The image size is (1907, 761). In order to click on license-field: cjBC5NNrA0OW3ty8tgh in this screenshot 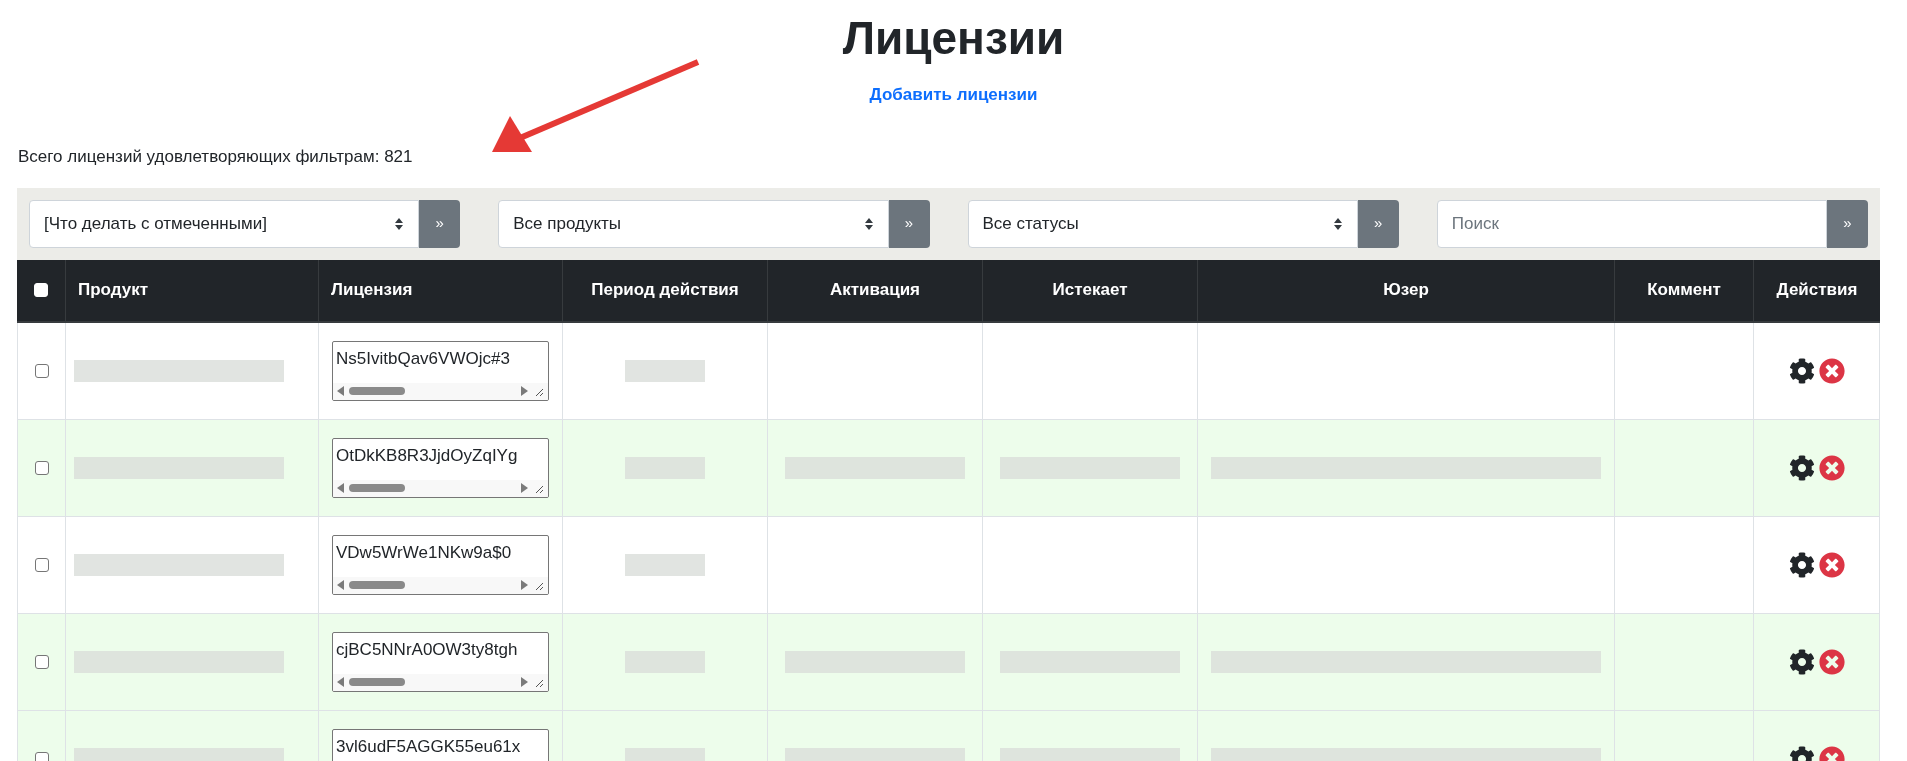, I will do `click(440, 661)`.